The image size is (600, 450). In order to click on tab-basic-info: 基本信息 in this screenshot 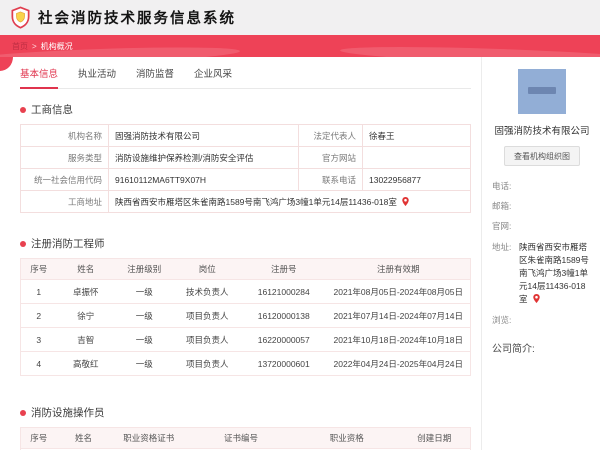, I will do `click(39, 77)`.